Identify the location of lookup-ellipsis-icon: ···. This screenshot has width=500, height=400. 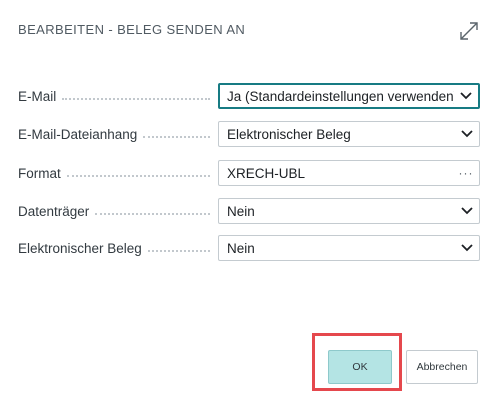
(466, 173).